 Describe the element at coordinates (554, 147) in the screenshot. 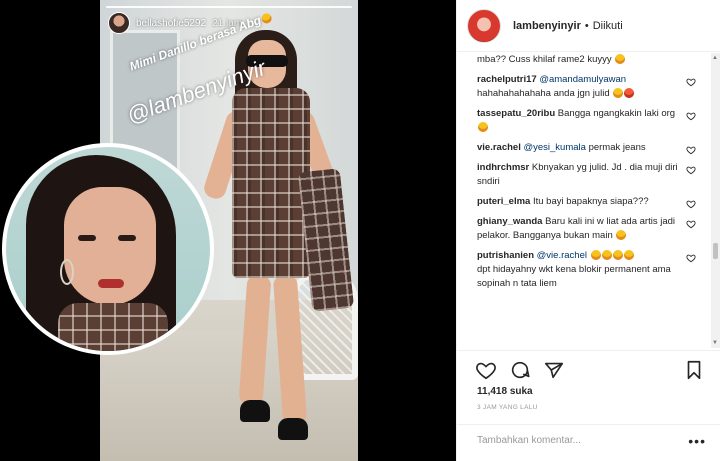

I see `comment-mention: @yesi_kumala` at that location.